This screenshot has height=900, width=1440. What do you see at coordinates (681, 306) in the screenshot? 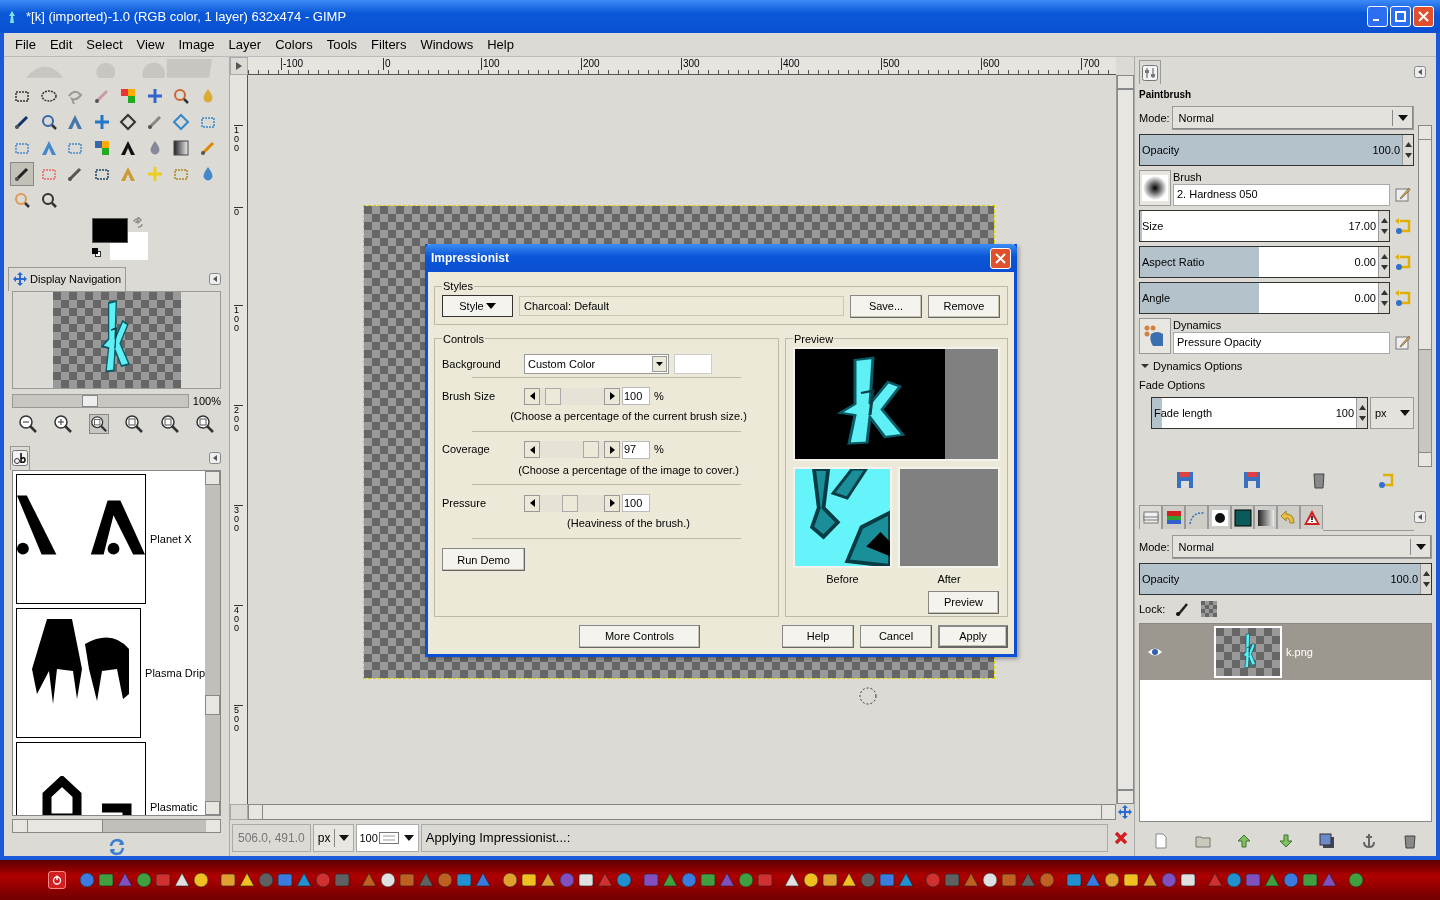
I see `style-name-field: Charcoal: Default` at bounding box center [681, 306].